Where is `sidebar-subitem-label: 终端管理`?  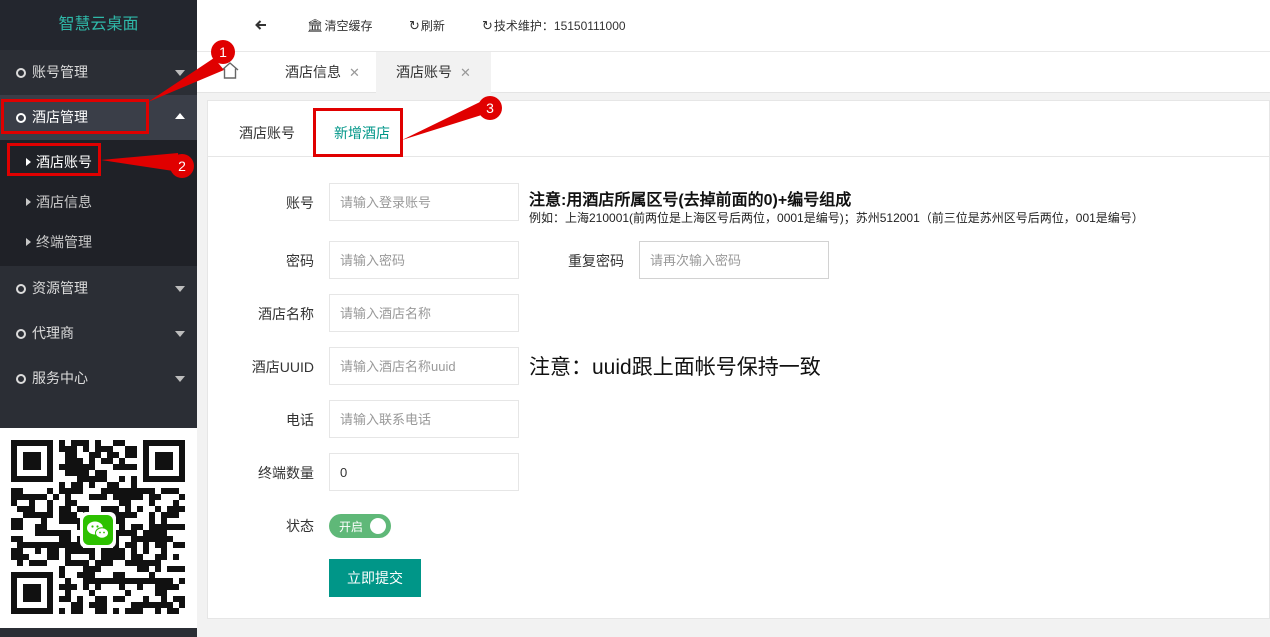
sidebar-subitem-label: 终端管理 is located at coordinates (64, 242).